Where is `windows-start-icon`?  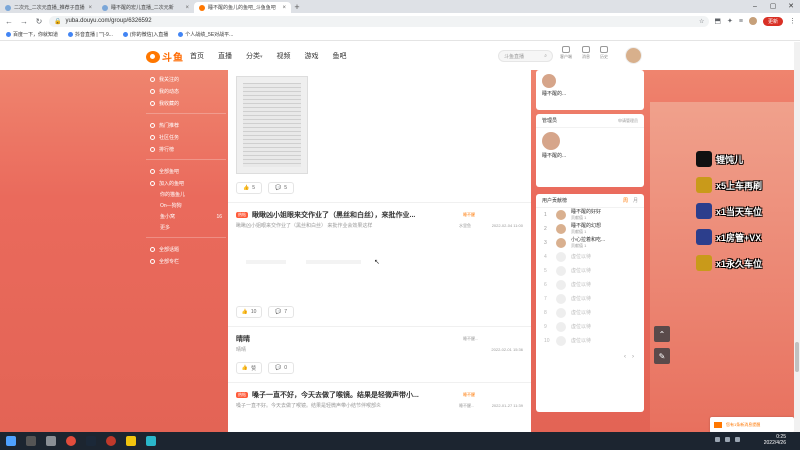 windows-start-icon is located at coordinates (11, 441).